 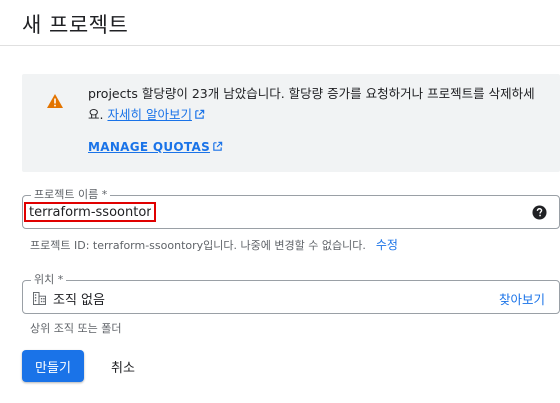 What do you see at coordinates (291, 208) in the screenshot?
I see `project-name-field: 프로젝트 이름 *` at bounding box center [291, 208].